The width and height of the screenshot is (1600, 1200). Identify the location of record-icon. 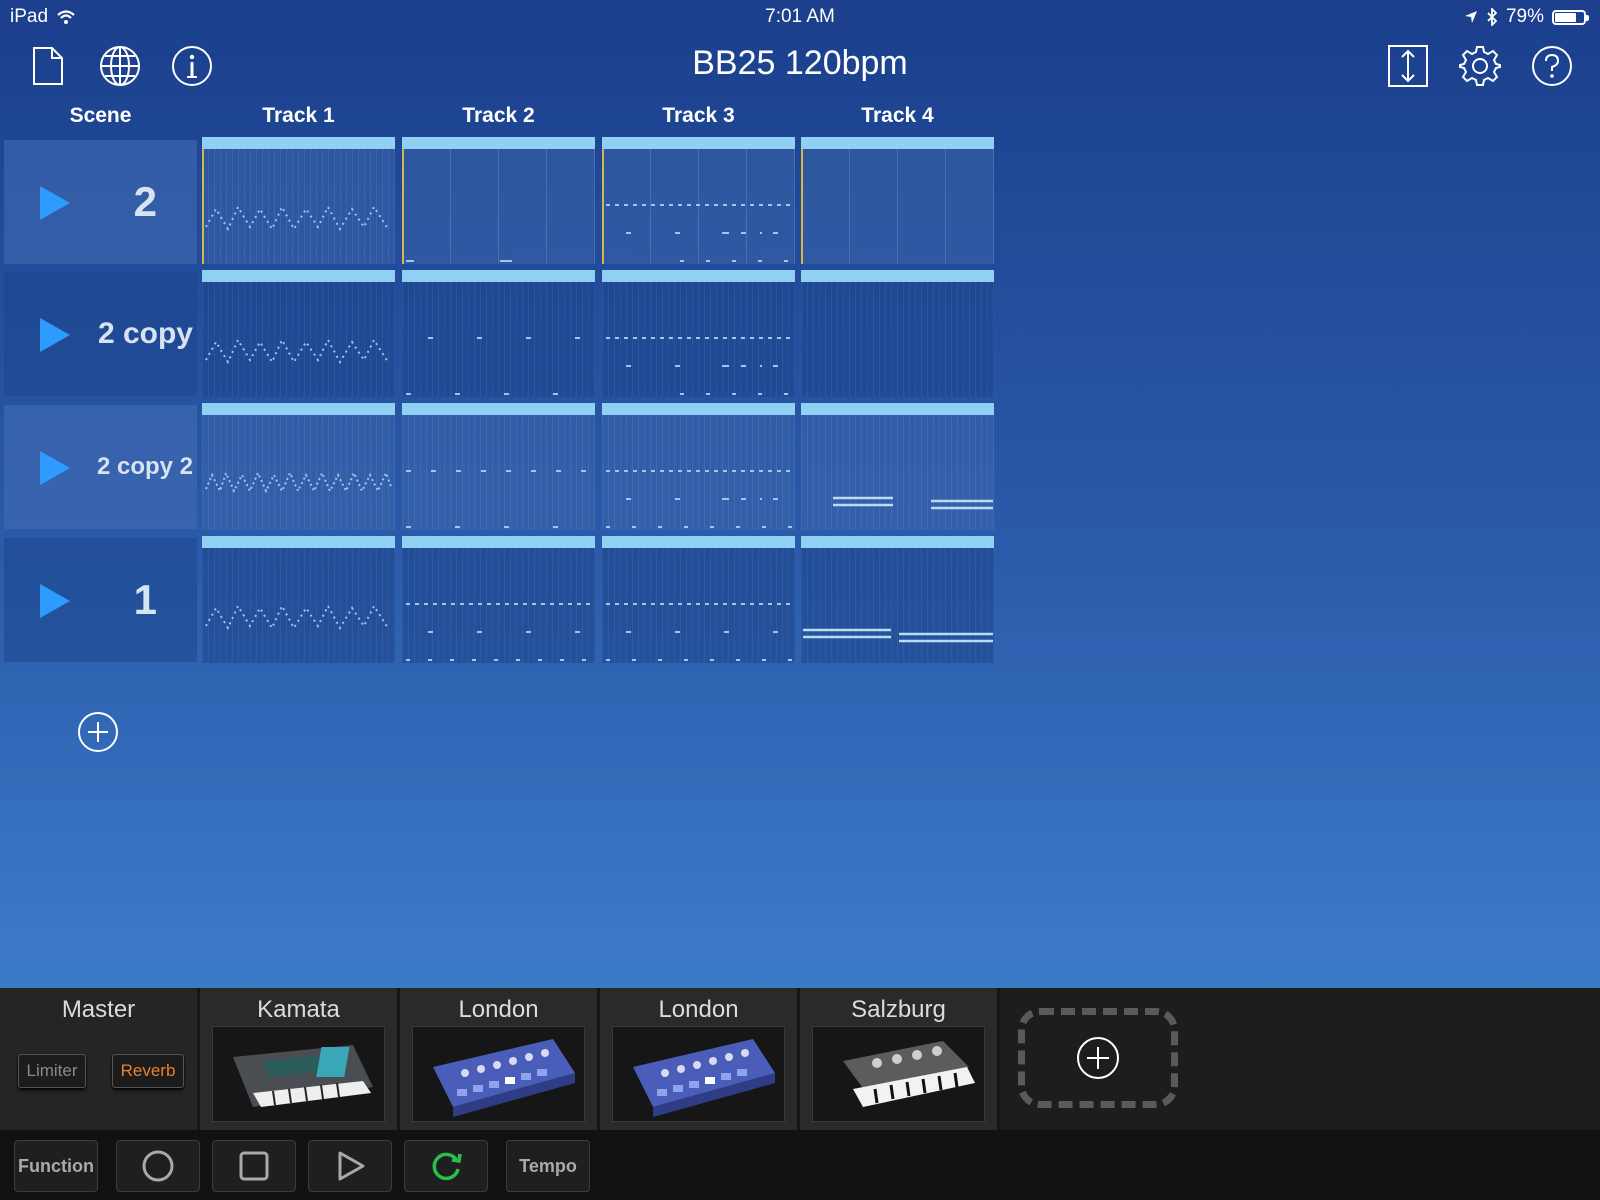
(158, 1166).